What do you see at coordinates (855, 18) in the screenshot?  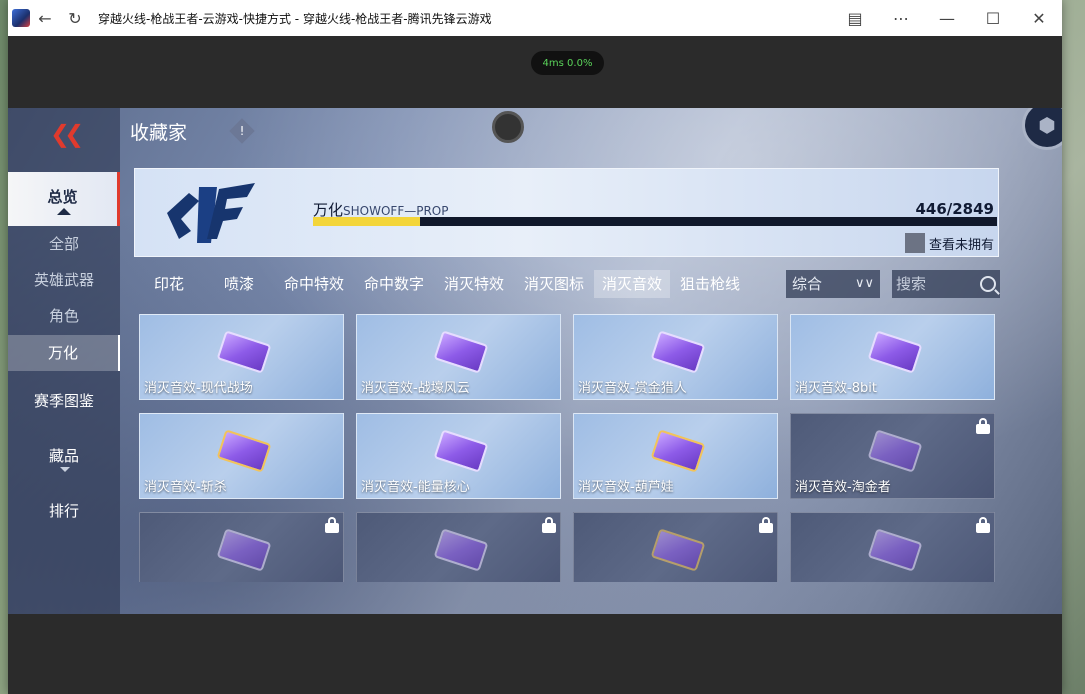 I see `device-icon: ▤` at bounding box center [855, 18].